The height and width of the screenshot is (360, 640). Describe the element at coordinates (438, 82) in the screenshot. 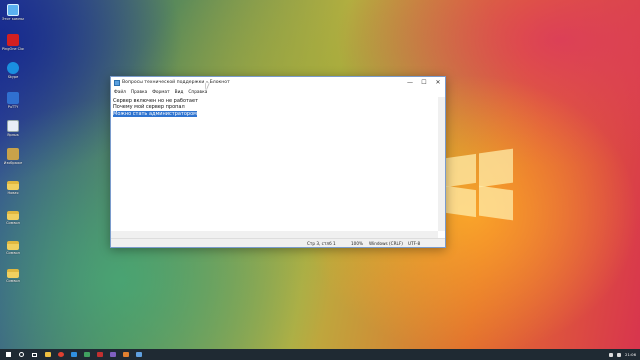

I see `close-button: ✕` at that location.